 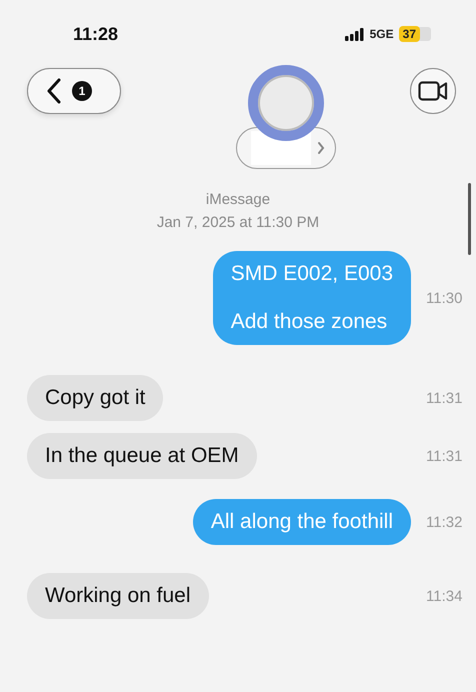 What do you see at coordinates (320, 148) in the screenshot?
I see `chevron-right-icon` at bounding box center [320, 148].